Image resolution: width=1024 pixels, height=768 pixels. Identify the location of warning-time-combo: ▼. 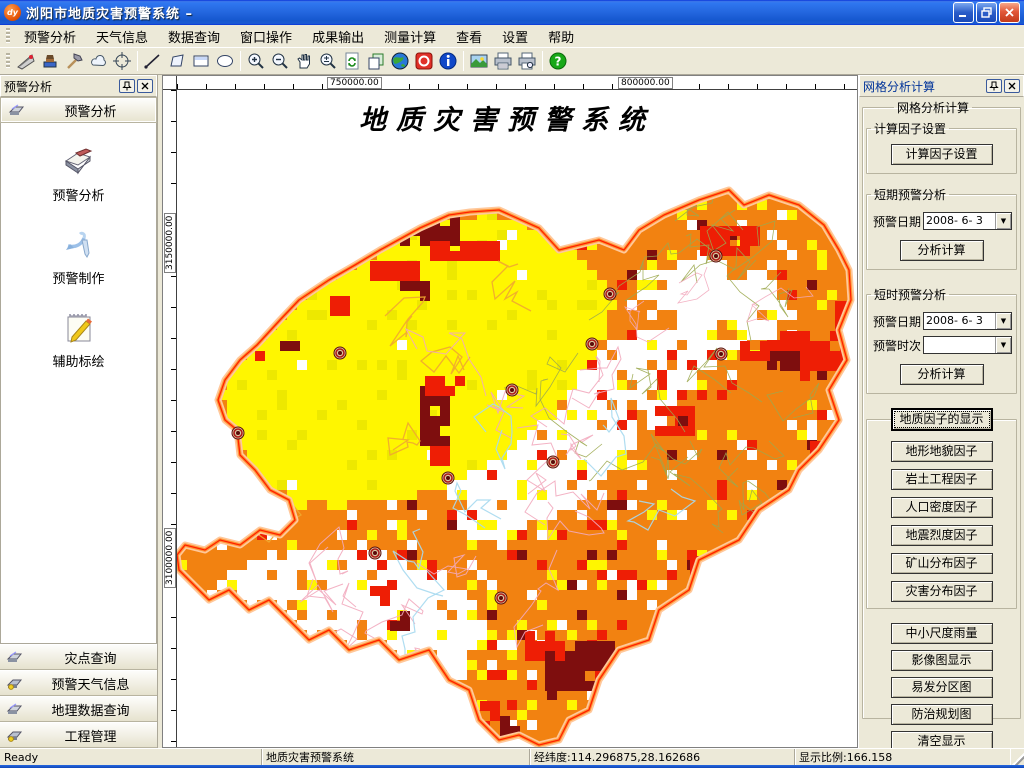
(967, 345).